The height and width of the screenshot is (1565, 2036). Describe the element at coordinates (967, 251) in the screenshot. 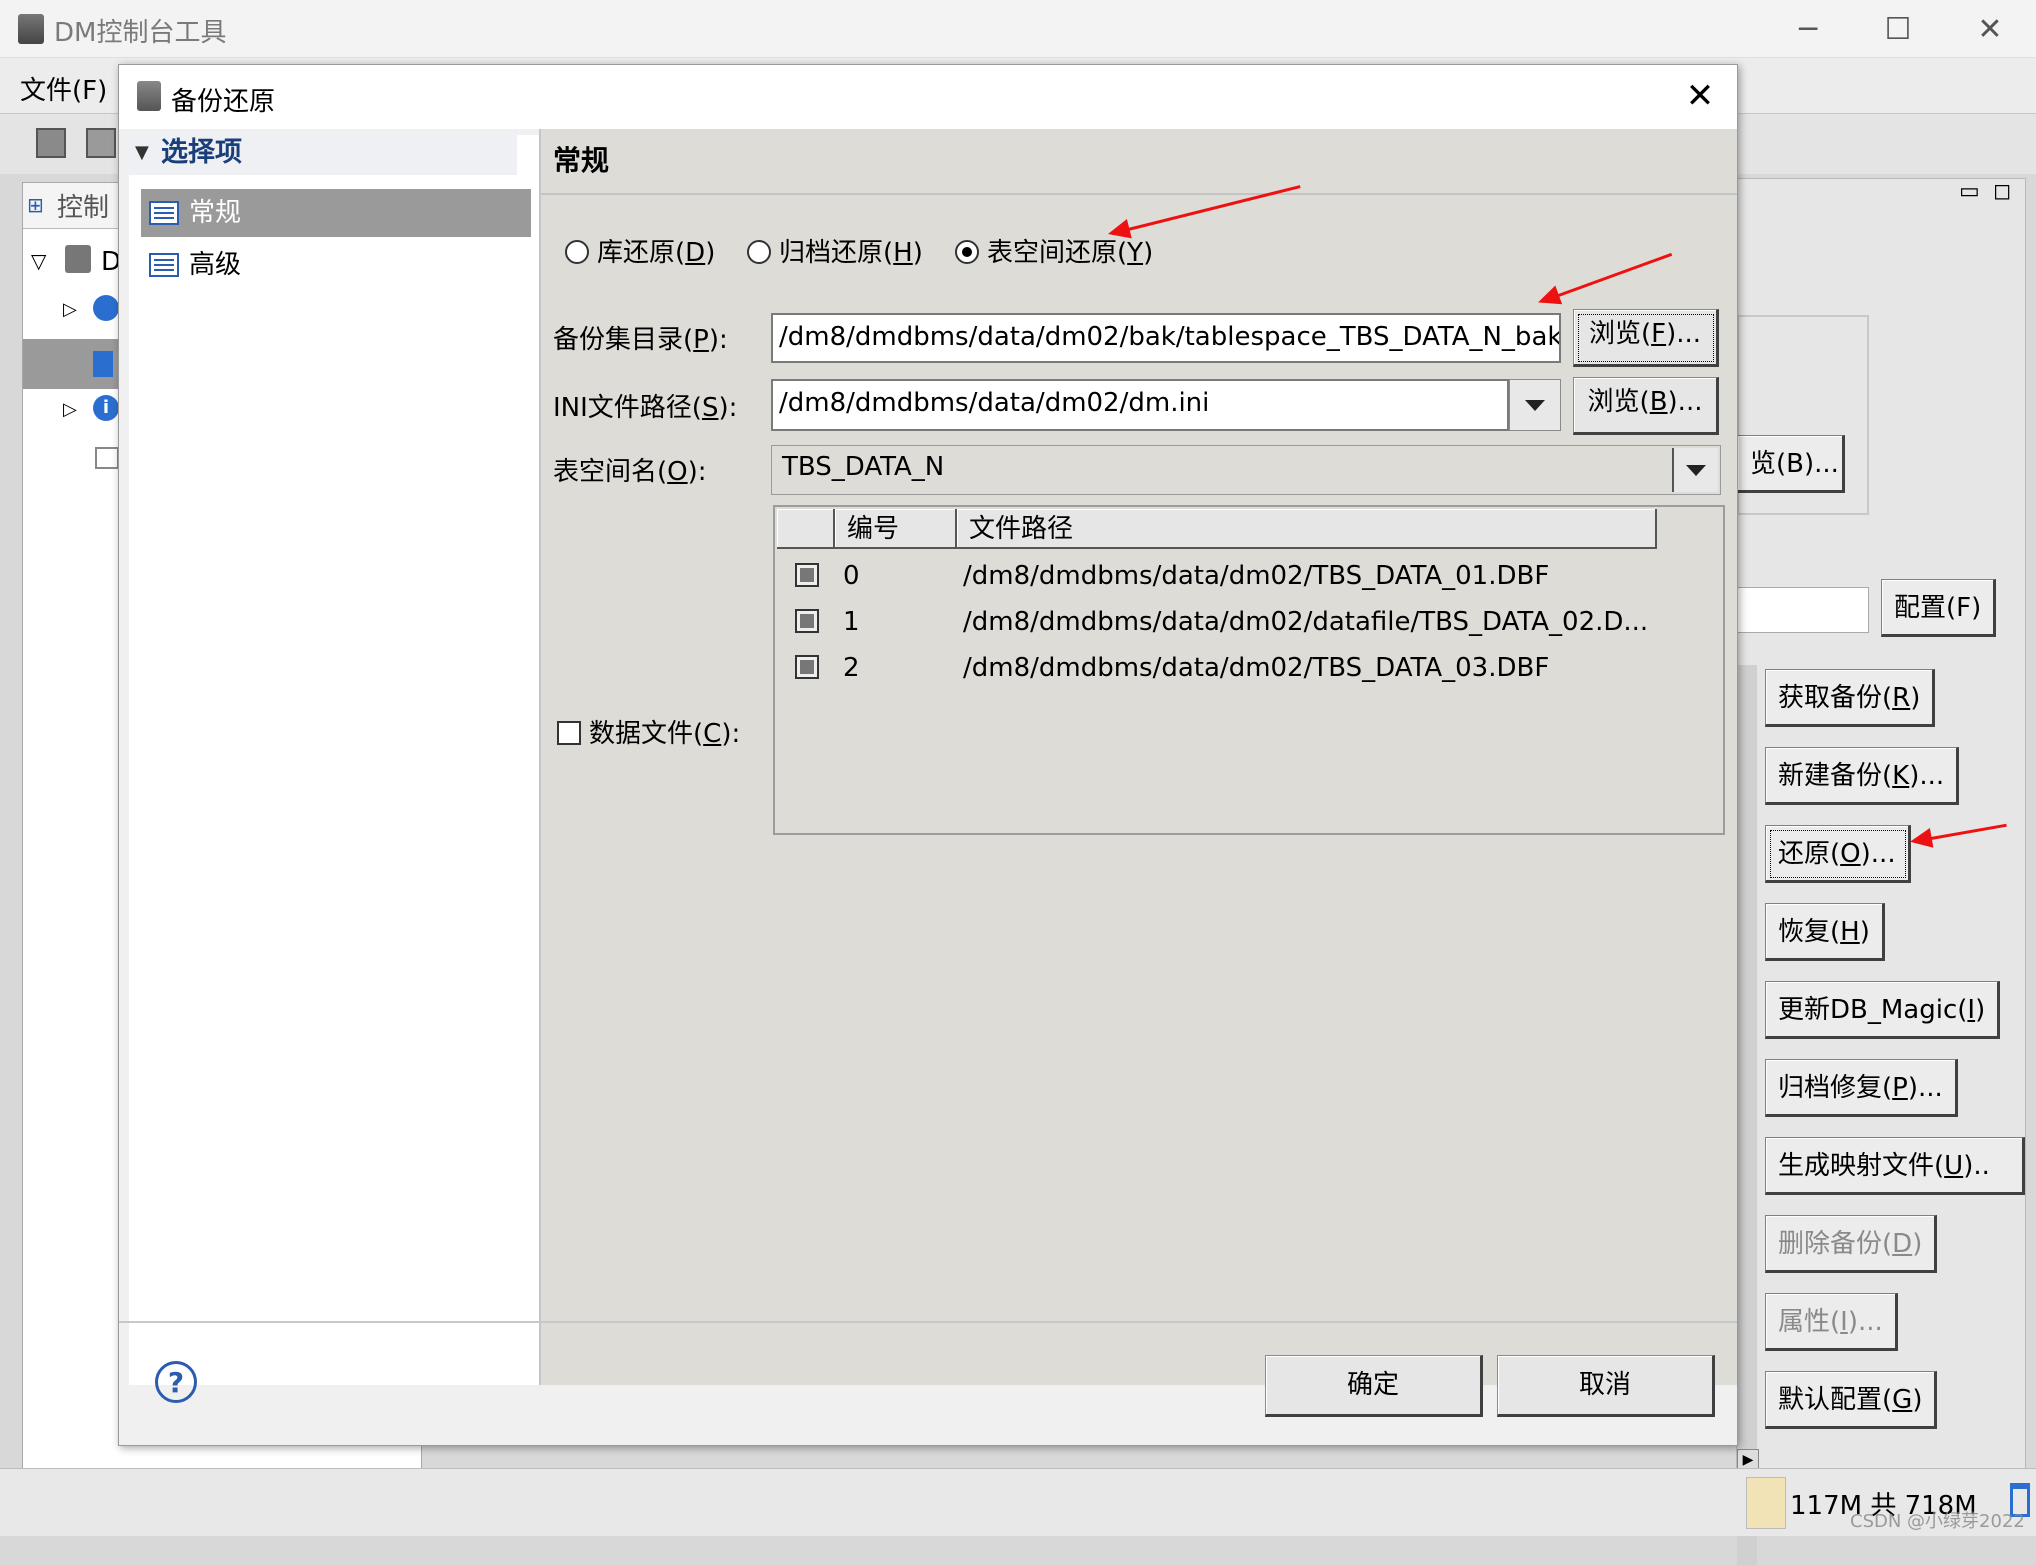

I see `radio-circle-checked` at that location.